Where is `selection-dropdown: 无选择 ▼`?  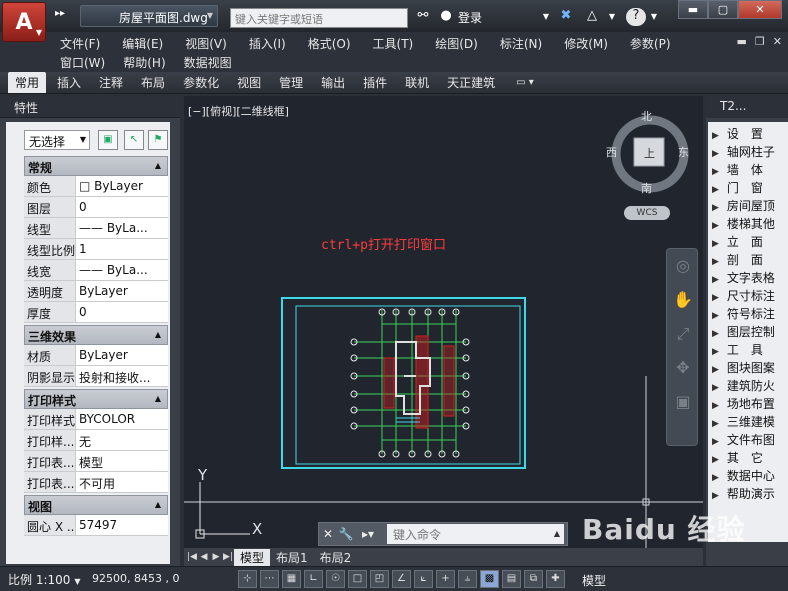
selection-dropdown: 无选择 ▼ is located at coordinates (57, 140).